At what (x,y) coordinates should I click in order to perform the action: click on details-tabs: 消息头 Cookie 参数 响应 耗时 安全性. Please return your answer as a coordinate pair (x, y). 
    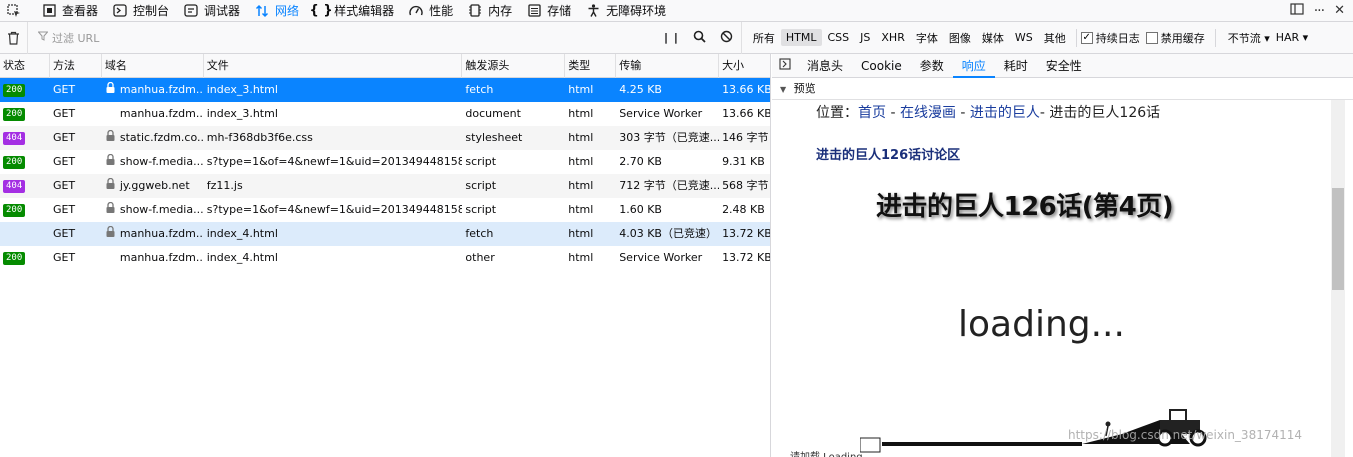
    Looking at the image, I should click on (1062, 66).